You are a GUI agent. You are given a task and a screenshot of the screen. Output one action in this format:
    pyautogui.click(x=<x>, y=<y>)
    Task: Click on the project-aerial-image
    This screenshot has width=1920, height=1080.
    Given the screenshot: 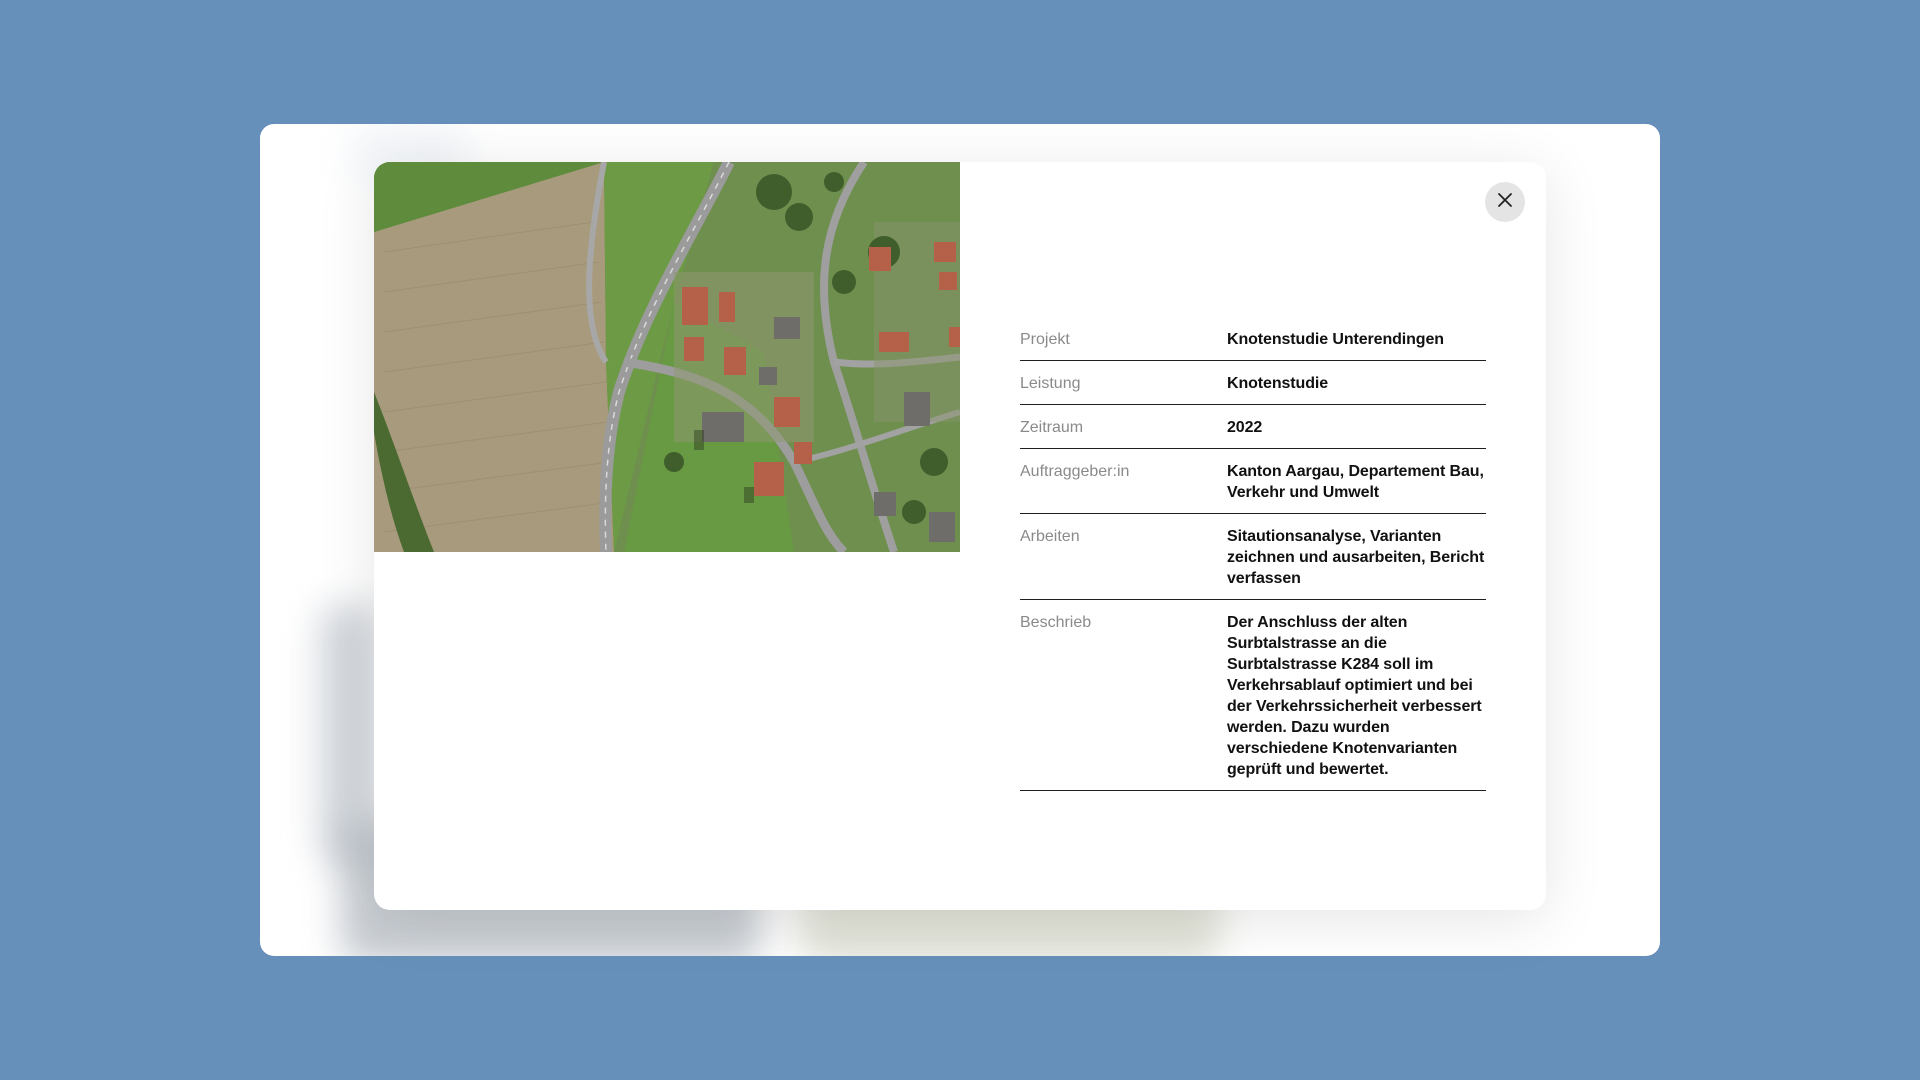 What is the action you would take?
    pyautogui.click(x=667, y=357)
    